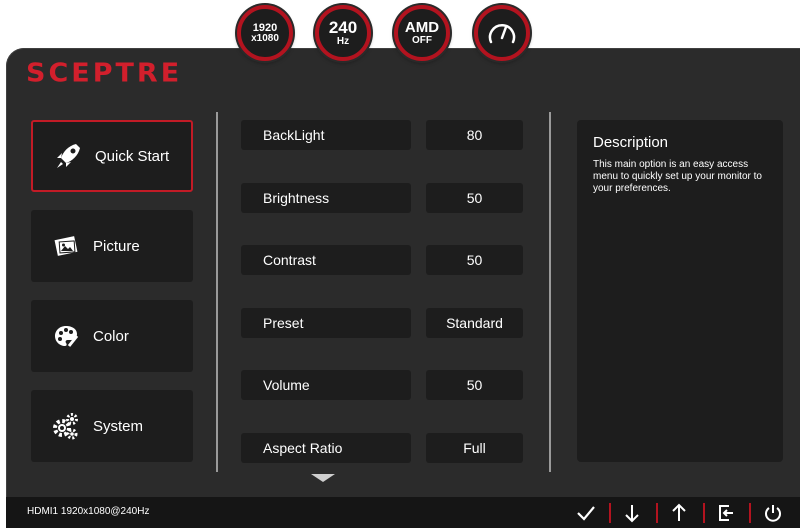  What do you see at coordinates (326, 385) in the screenshot?
I see `setting-label-volume: Volume` at bounding box center [326, 385].